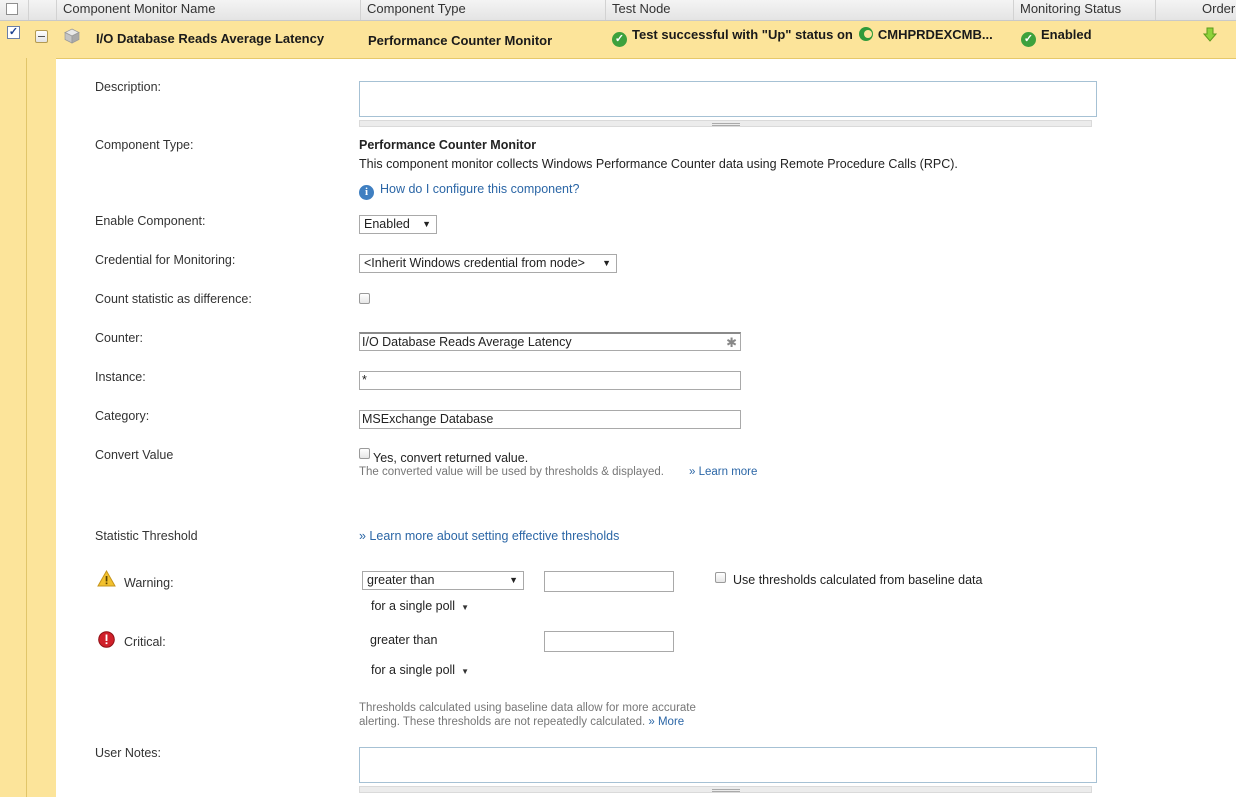 This screenshot has width=1236, height=797. What do you see at coordinates (731, 342) in the screenshot?
I see `required-asterisk-icon: ✱` at bounding box center [731, 342].